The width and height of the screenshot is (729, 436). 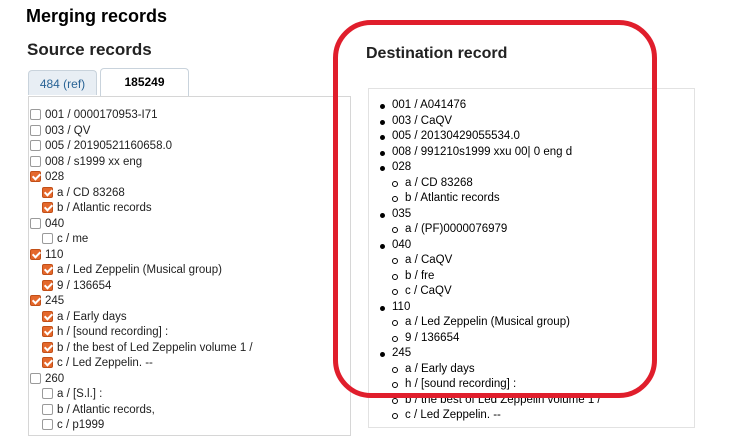 I want to click on field-label: 040, so click(x=55, y=223).